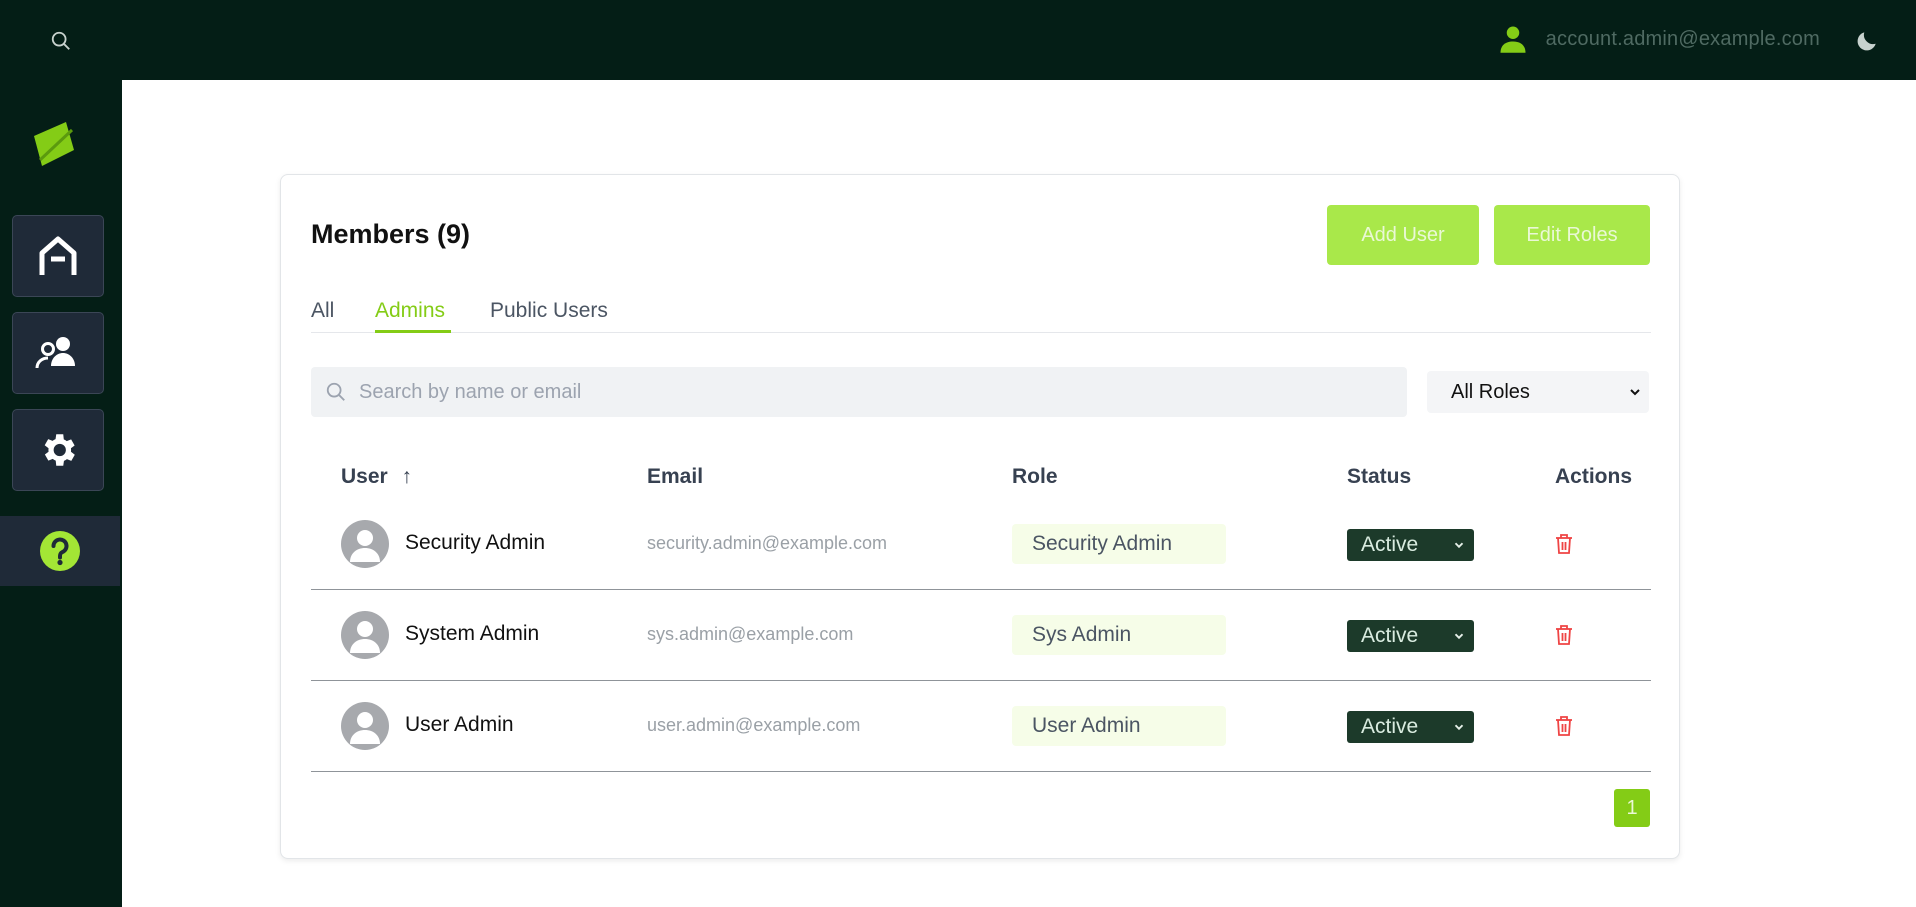 The width and height of the screenshot is (1916, 907). I want to click on member-tabs: All Admins Public Users, so click(981, 310).